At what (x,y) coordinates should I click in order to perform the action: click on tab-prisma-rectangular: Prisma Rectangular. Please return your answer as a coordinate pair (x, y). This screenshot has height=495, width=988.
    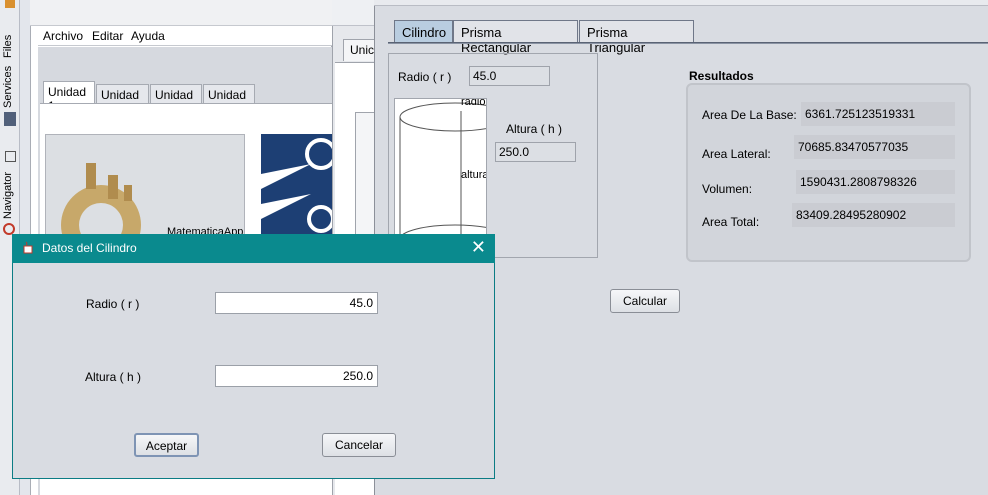
    Looking at the image, I should click on (515, 37).